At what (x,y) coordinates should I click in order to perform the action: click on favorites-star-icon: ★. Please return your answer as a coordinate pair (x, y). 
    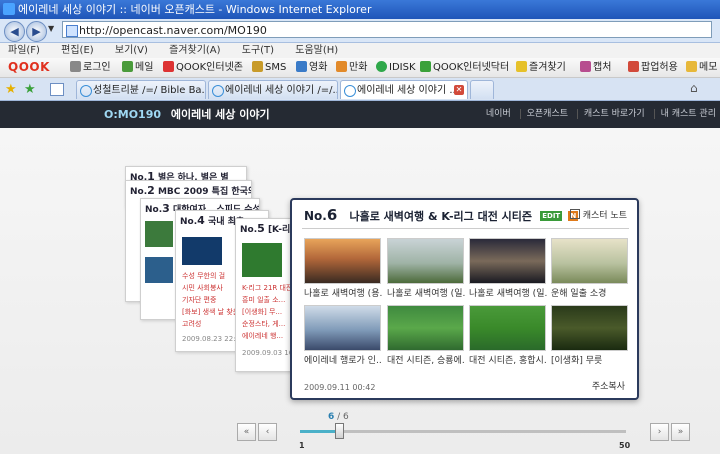
    Looking at the image, I should click on (11, 89).